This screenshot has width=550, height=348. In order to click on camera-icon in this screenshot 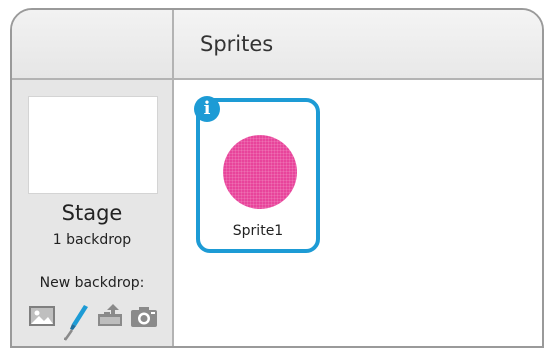, I will do `click(144, 316)`.